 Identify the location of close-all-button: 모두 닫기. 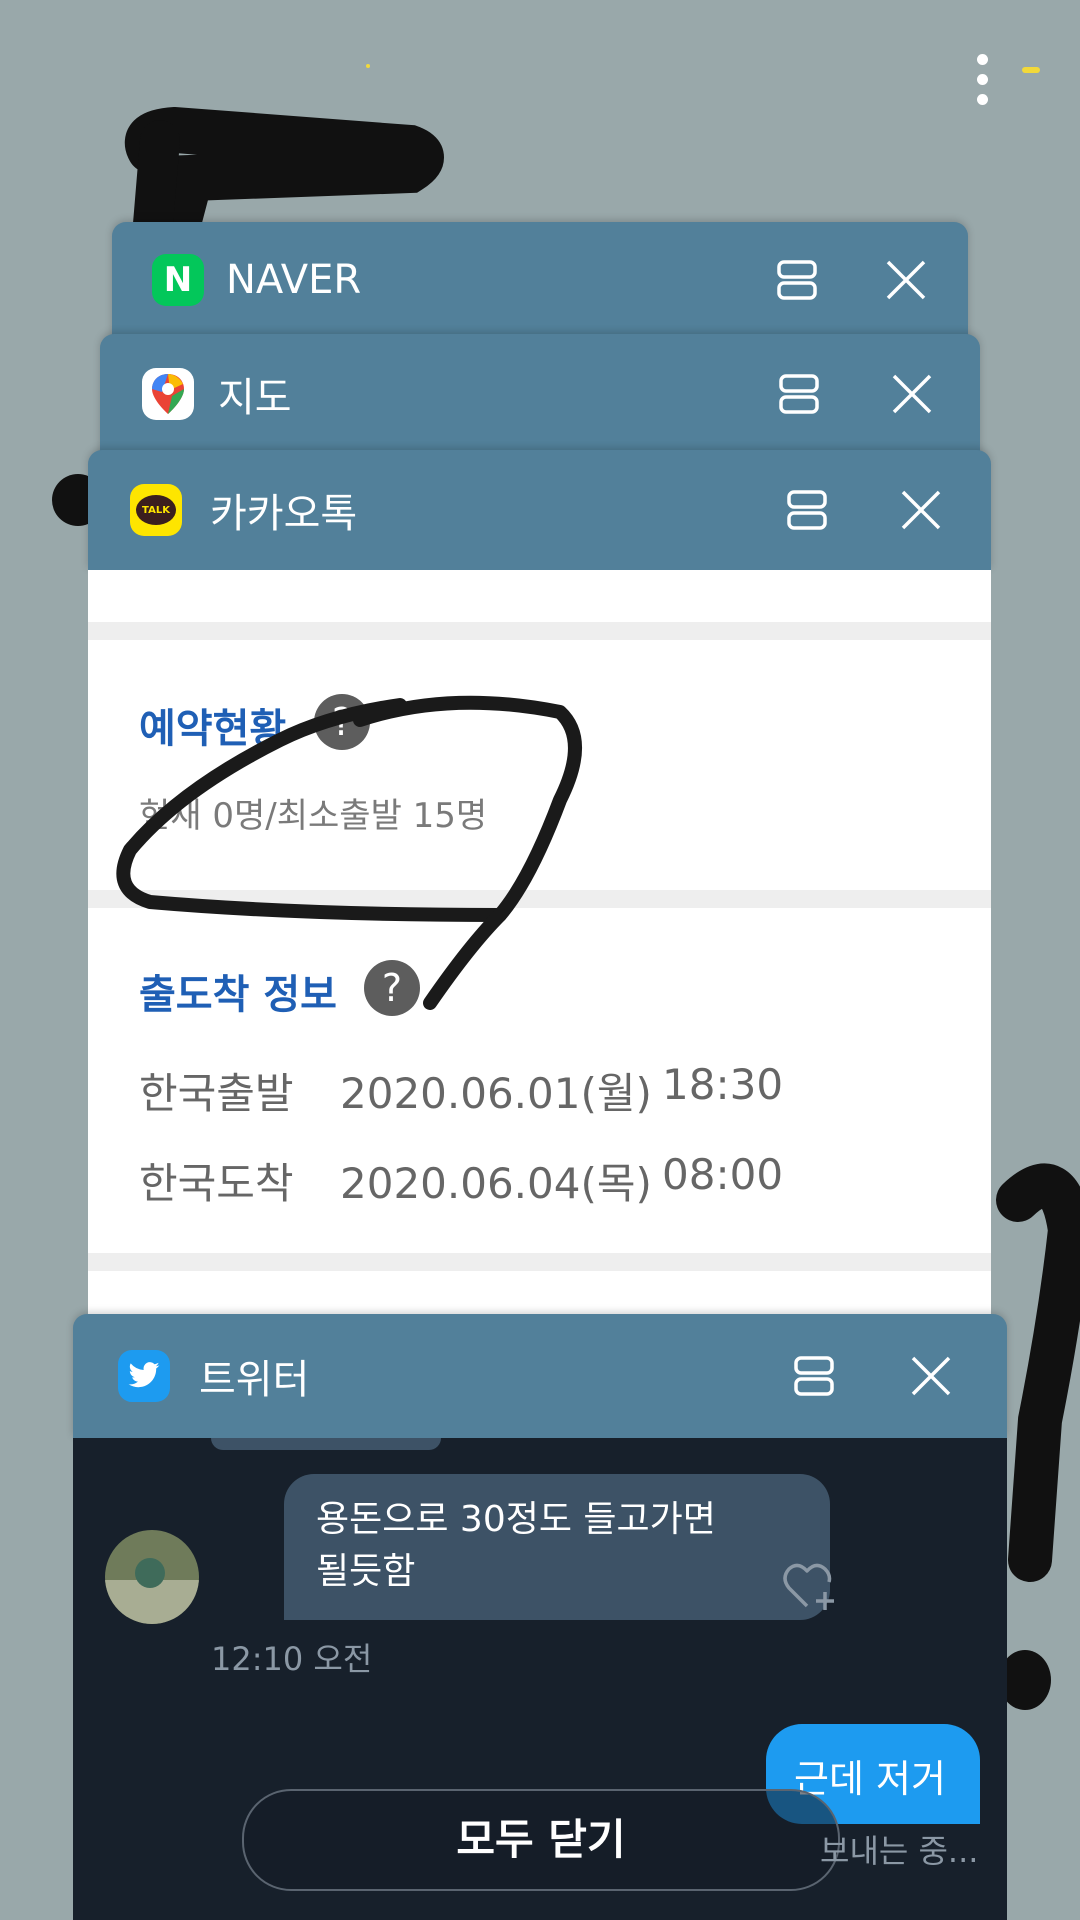
(541, 1840).